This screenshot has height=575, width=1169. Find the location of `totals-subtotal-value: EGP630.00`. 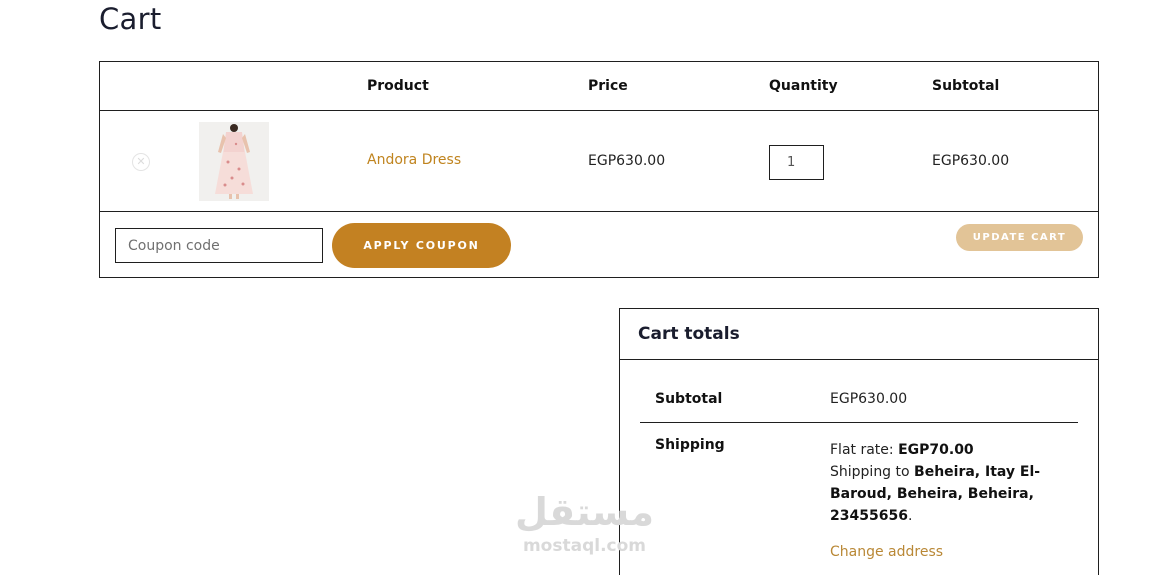

totals-subtotal-value: EGP630.00 is located at coordinates (869, 399).